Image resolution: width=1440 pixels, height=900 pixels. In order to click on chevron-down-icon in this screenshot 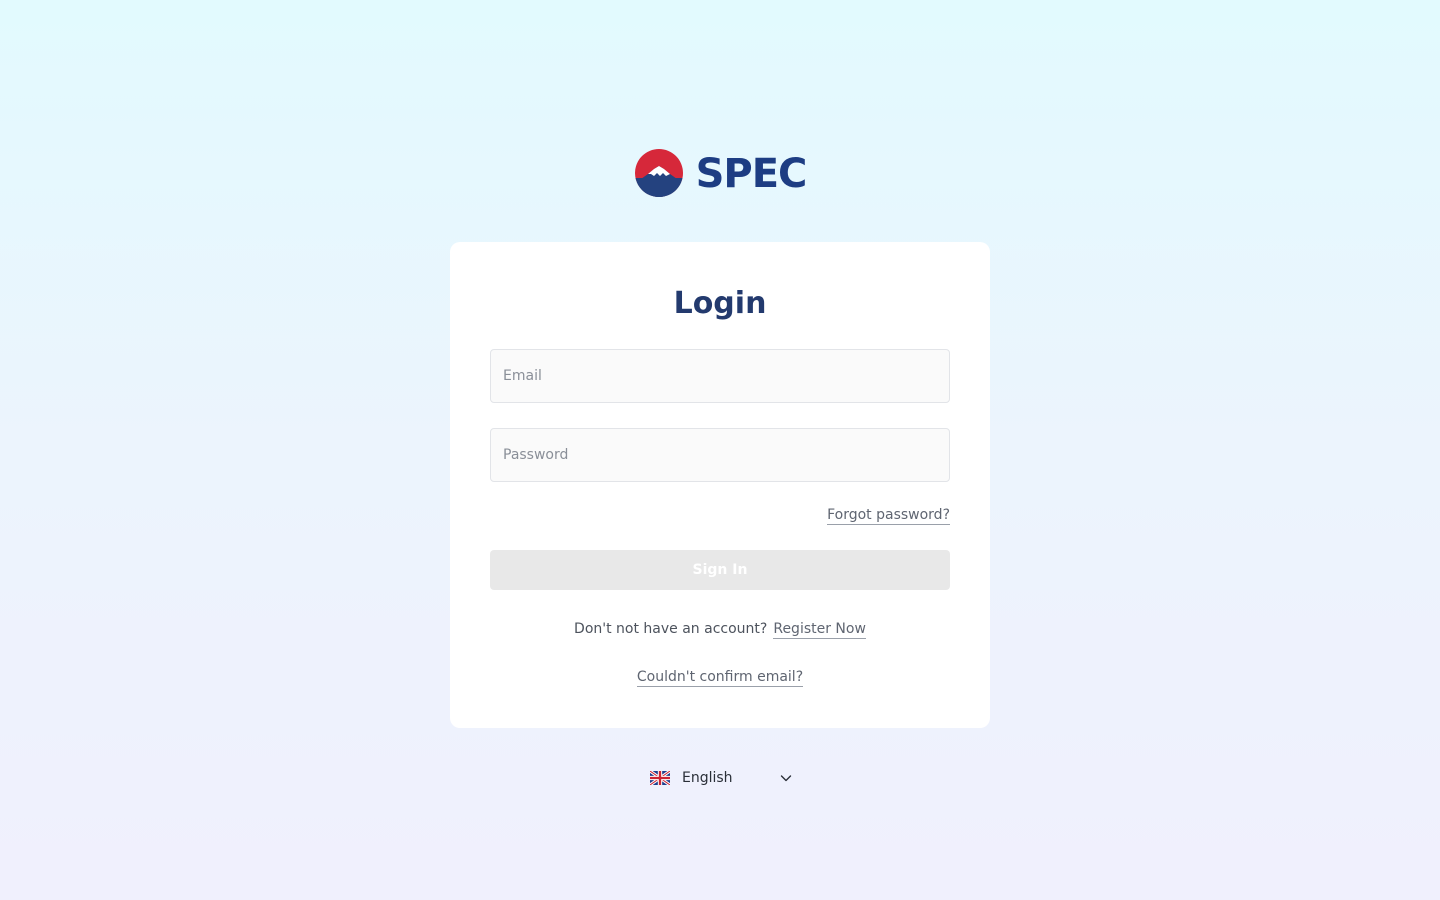, I will do `click(786, 778)`.